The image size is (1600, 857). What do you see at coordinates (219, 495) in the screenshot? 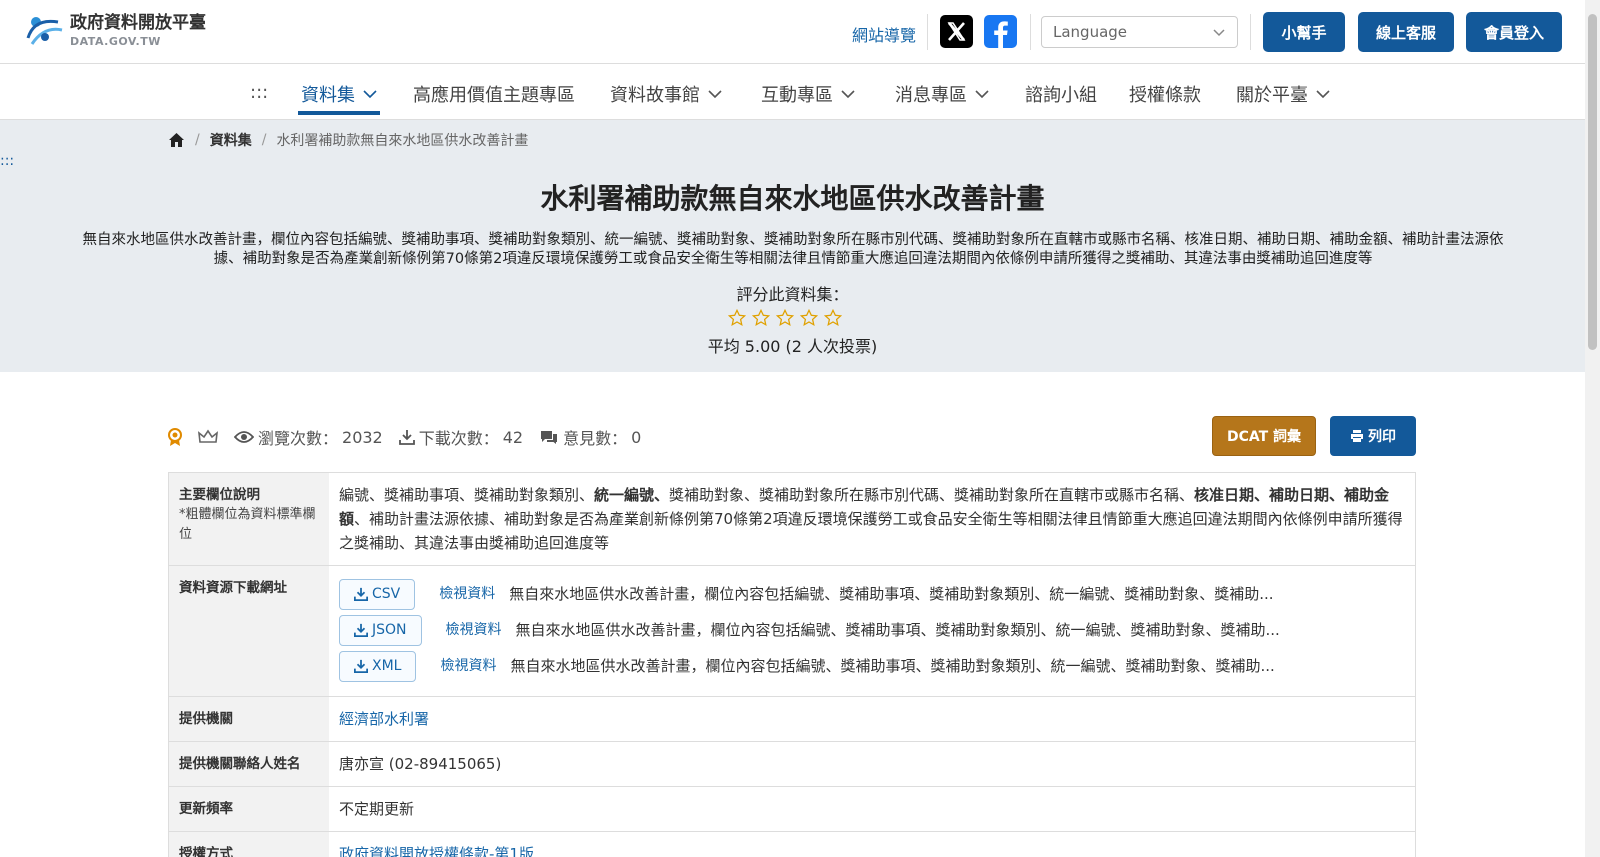
I see `fields-header: 主要欄位說明` at bounding box center [219, 495].